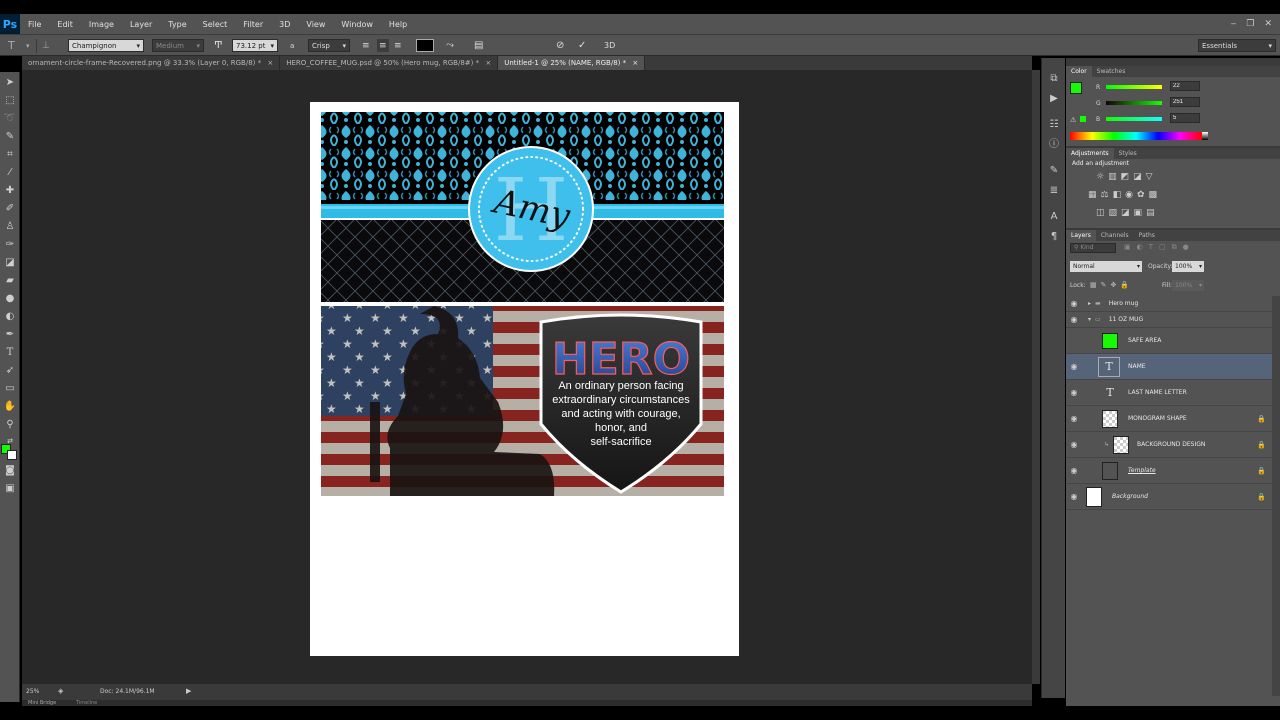 The width and height of the screenshot is (1280, 720). What do you see at coordinates (1185, 102) in the screenshot?
I see `green-value-input` at bounding box center [1185, 102].